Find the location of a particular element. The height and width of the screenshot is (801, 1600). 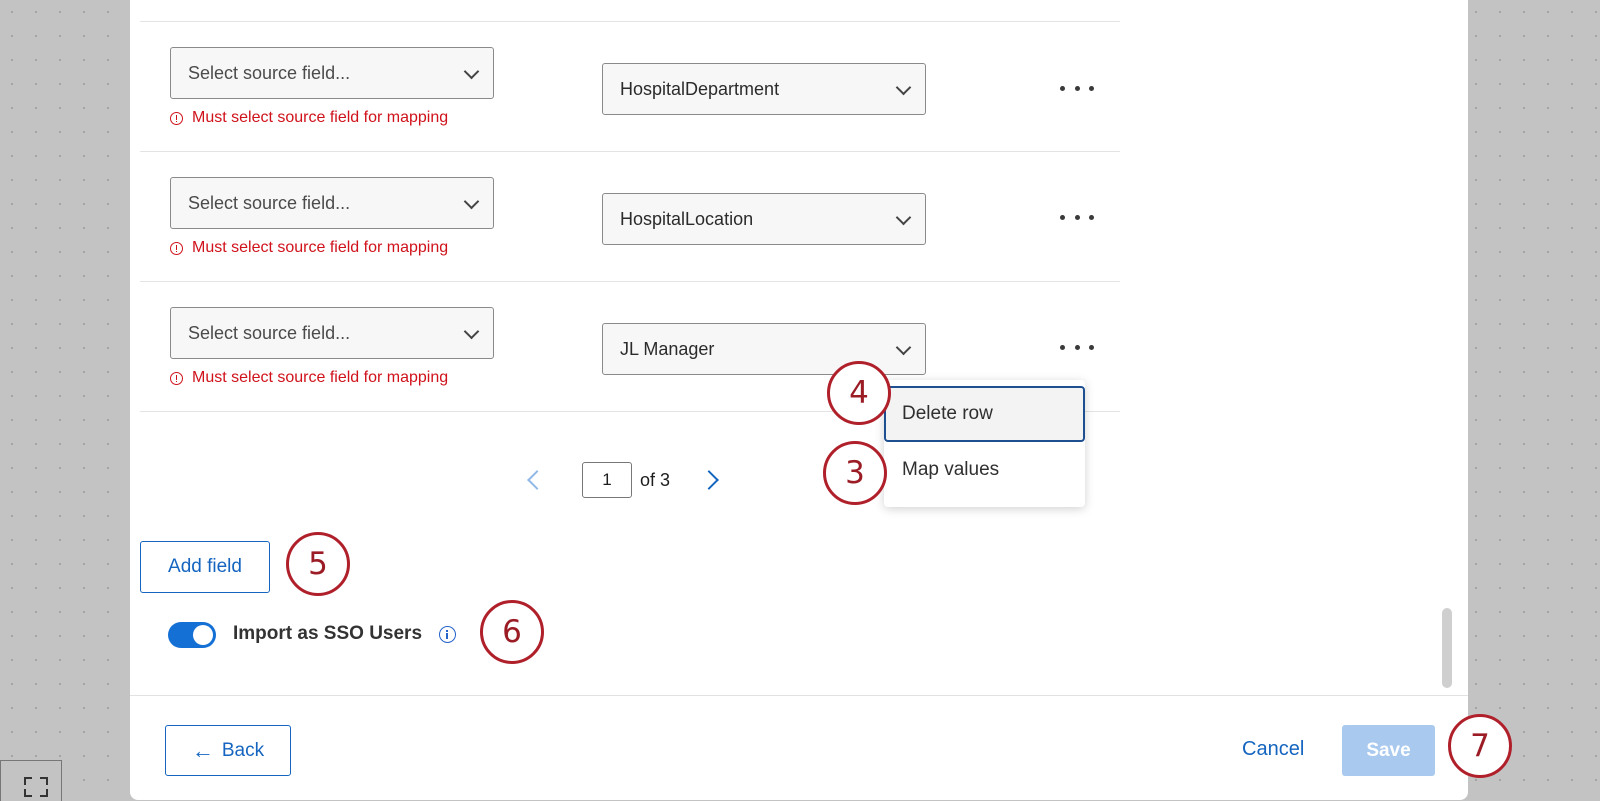

next-page-icon is located at coordinates (709, 480).